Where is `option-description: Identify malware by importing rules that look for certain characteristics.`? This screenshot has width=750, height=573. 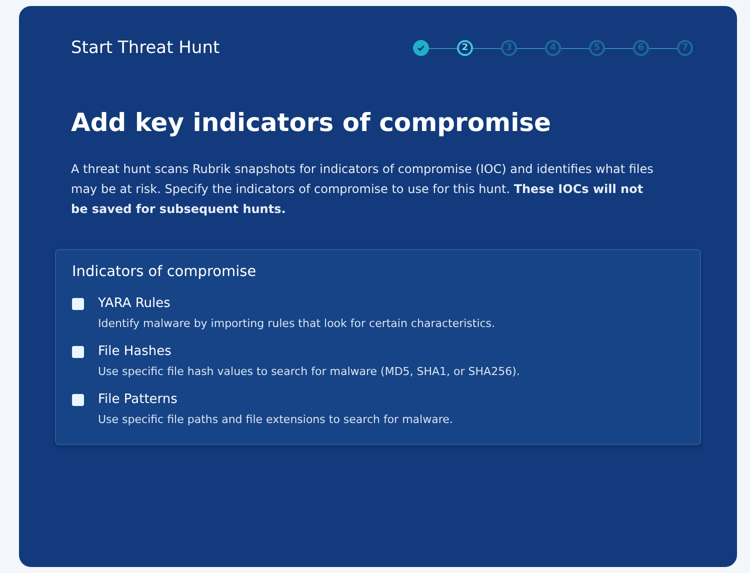
option-description: Identify malware by importing rules that look for certain characteristics. is located at coordinates (297, 323).